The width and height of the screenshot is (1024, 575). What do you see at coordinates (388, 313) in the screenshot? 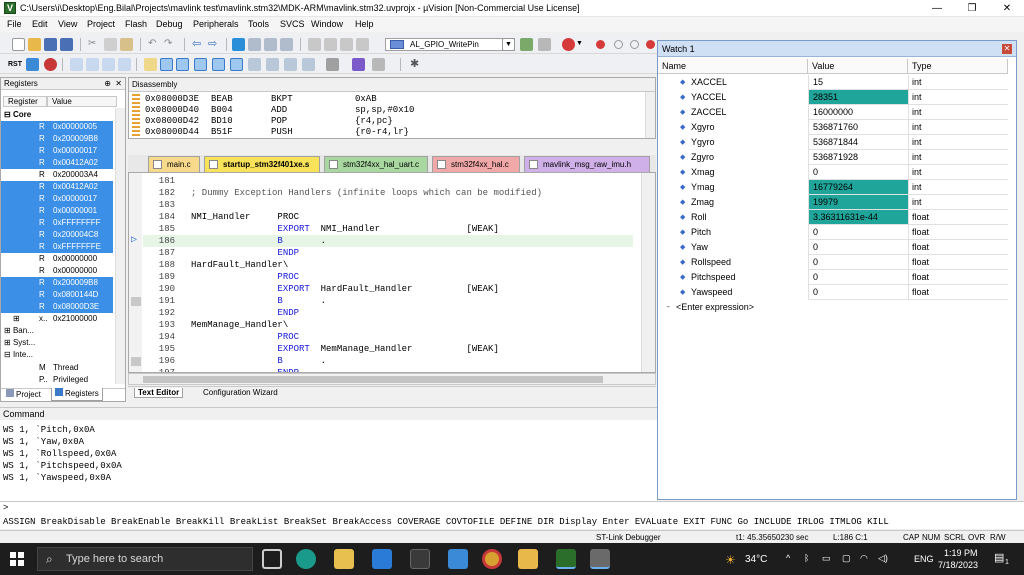
I see `code-line: 192 ENDP` at bounding box center [388, 313].